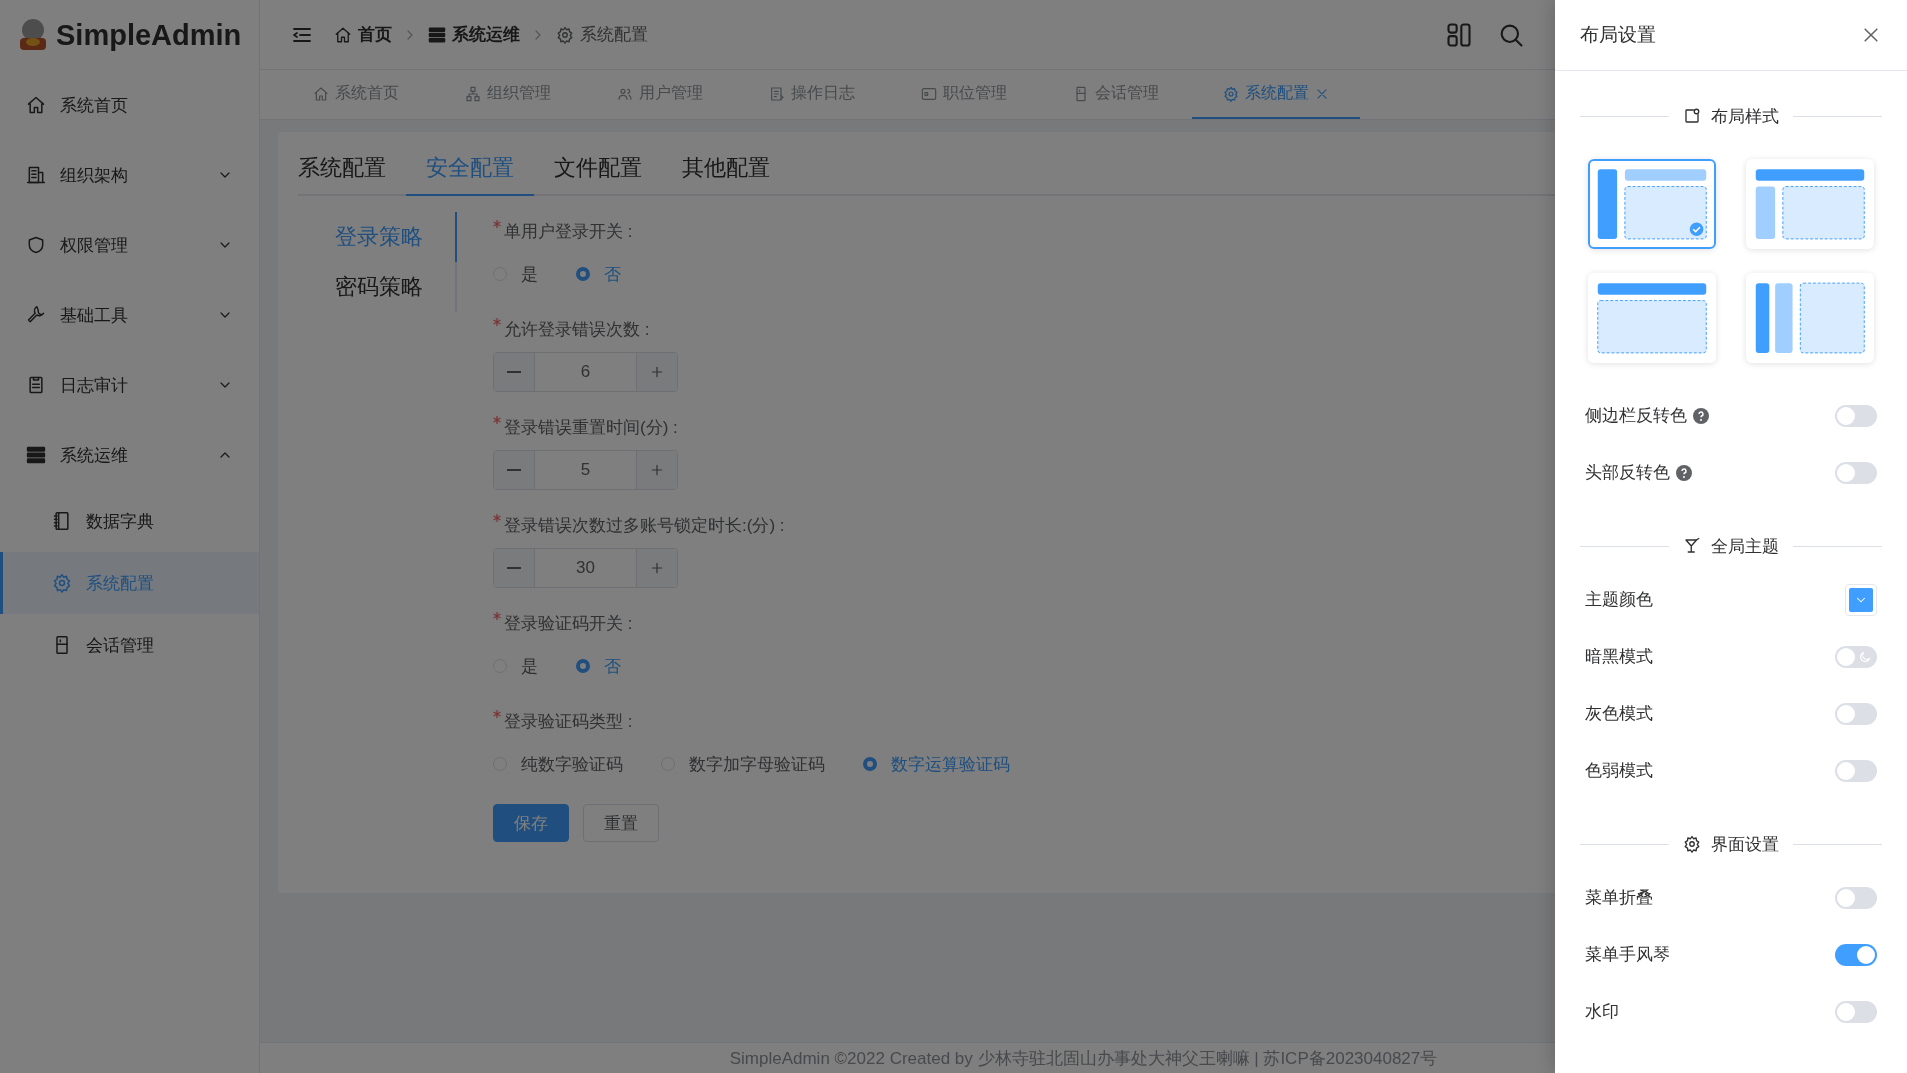  I want to click on drawer-title: 布局设置, so click(1618, 35).